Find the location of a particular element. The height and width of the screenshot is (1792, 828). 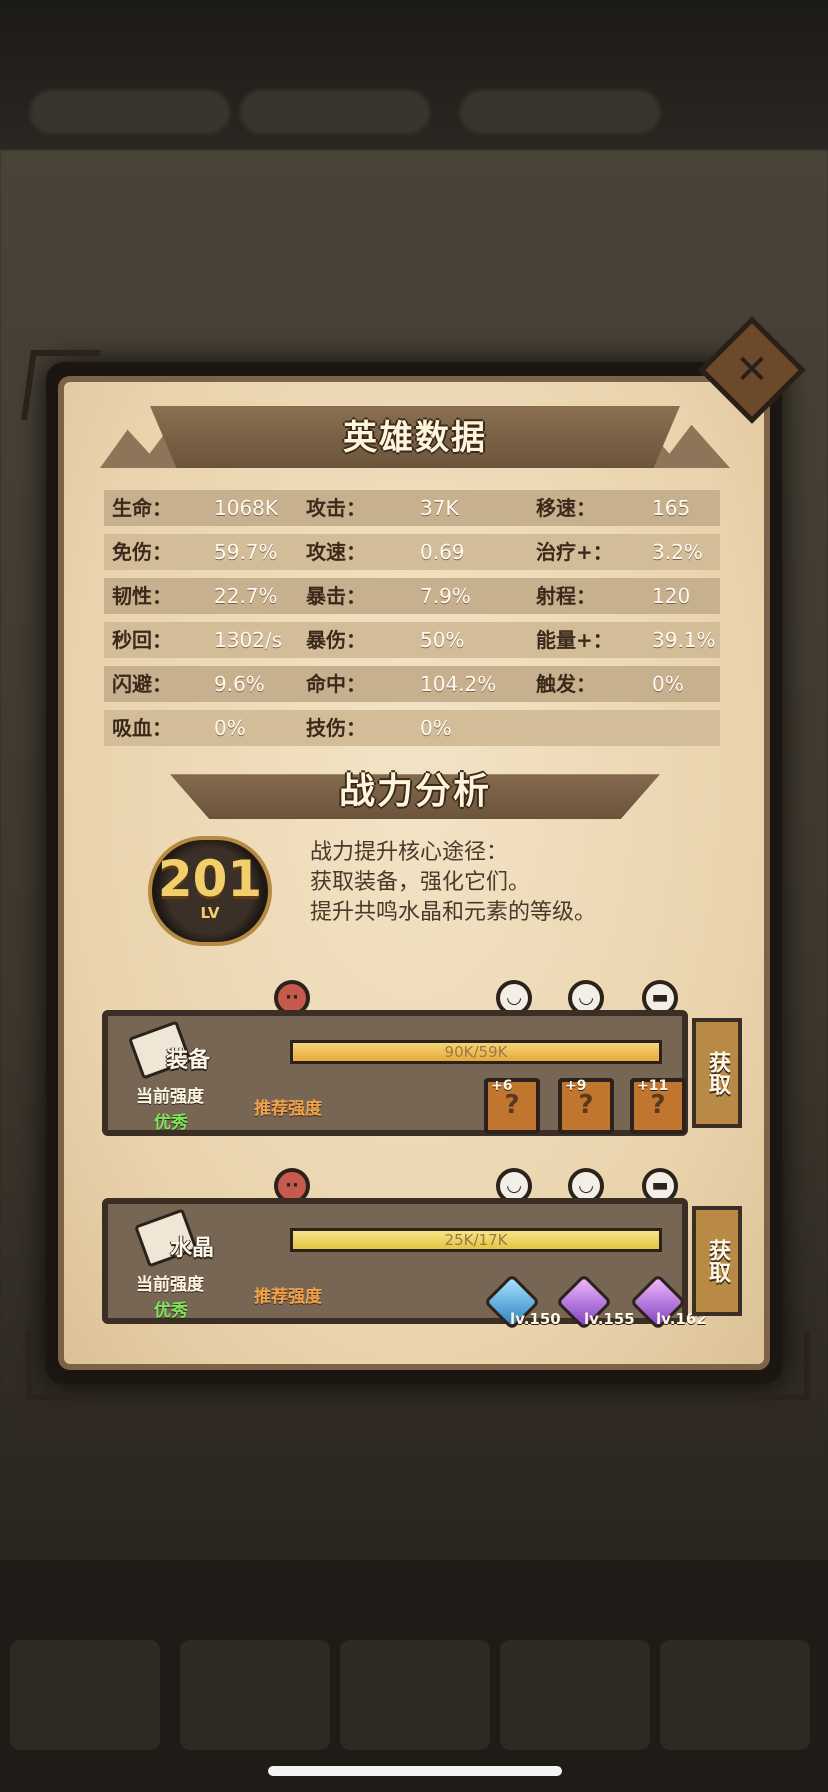

stat-label: 攻速： is located at coordinates (336, 552).